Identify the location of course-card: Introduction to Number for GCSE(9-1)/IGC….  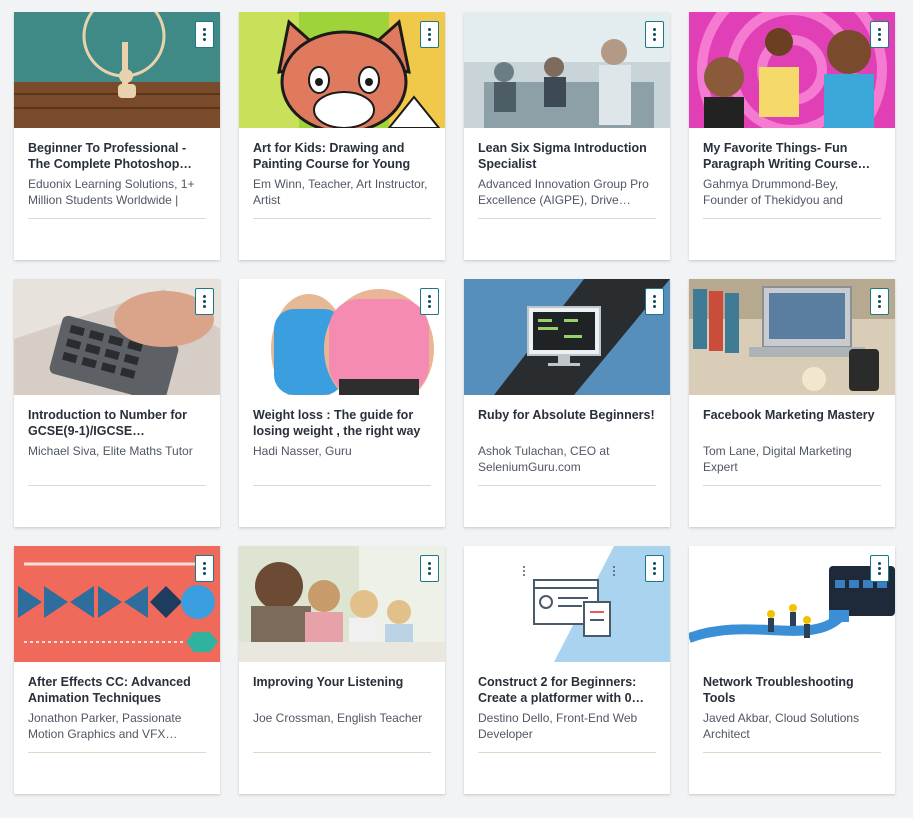
(117, 403).